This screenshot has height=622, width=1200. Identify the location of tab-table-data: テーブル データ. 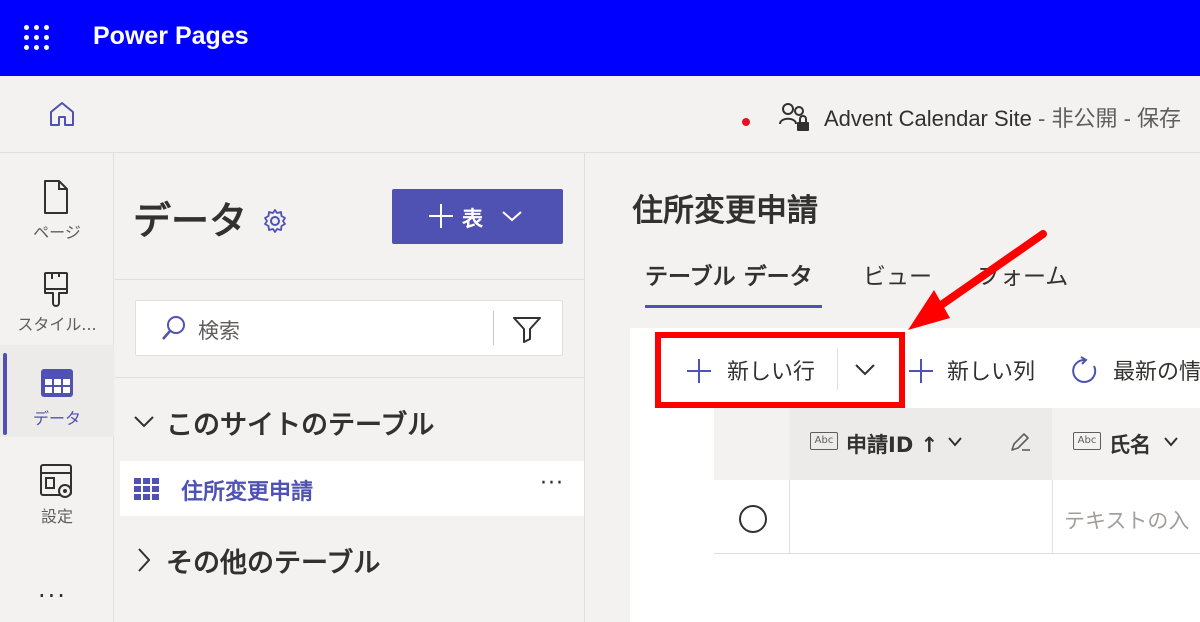
(729, 274).